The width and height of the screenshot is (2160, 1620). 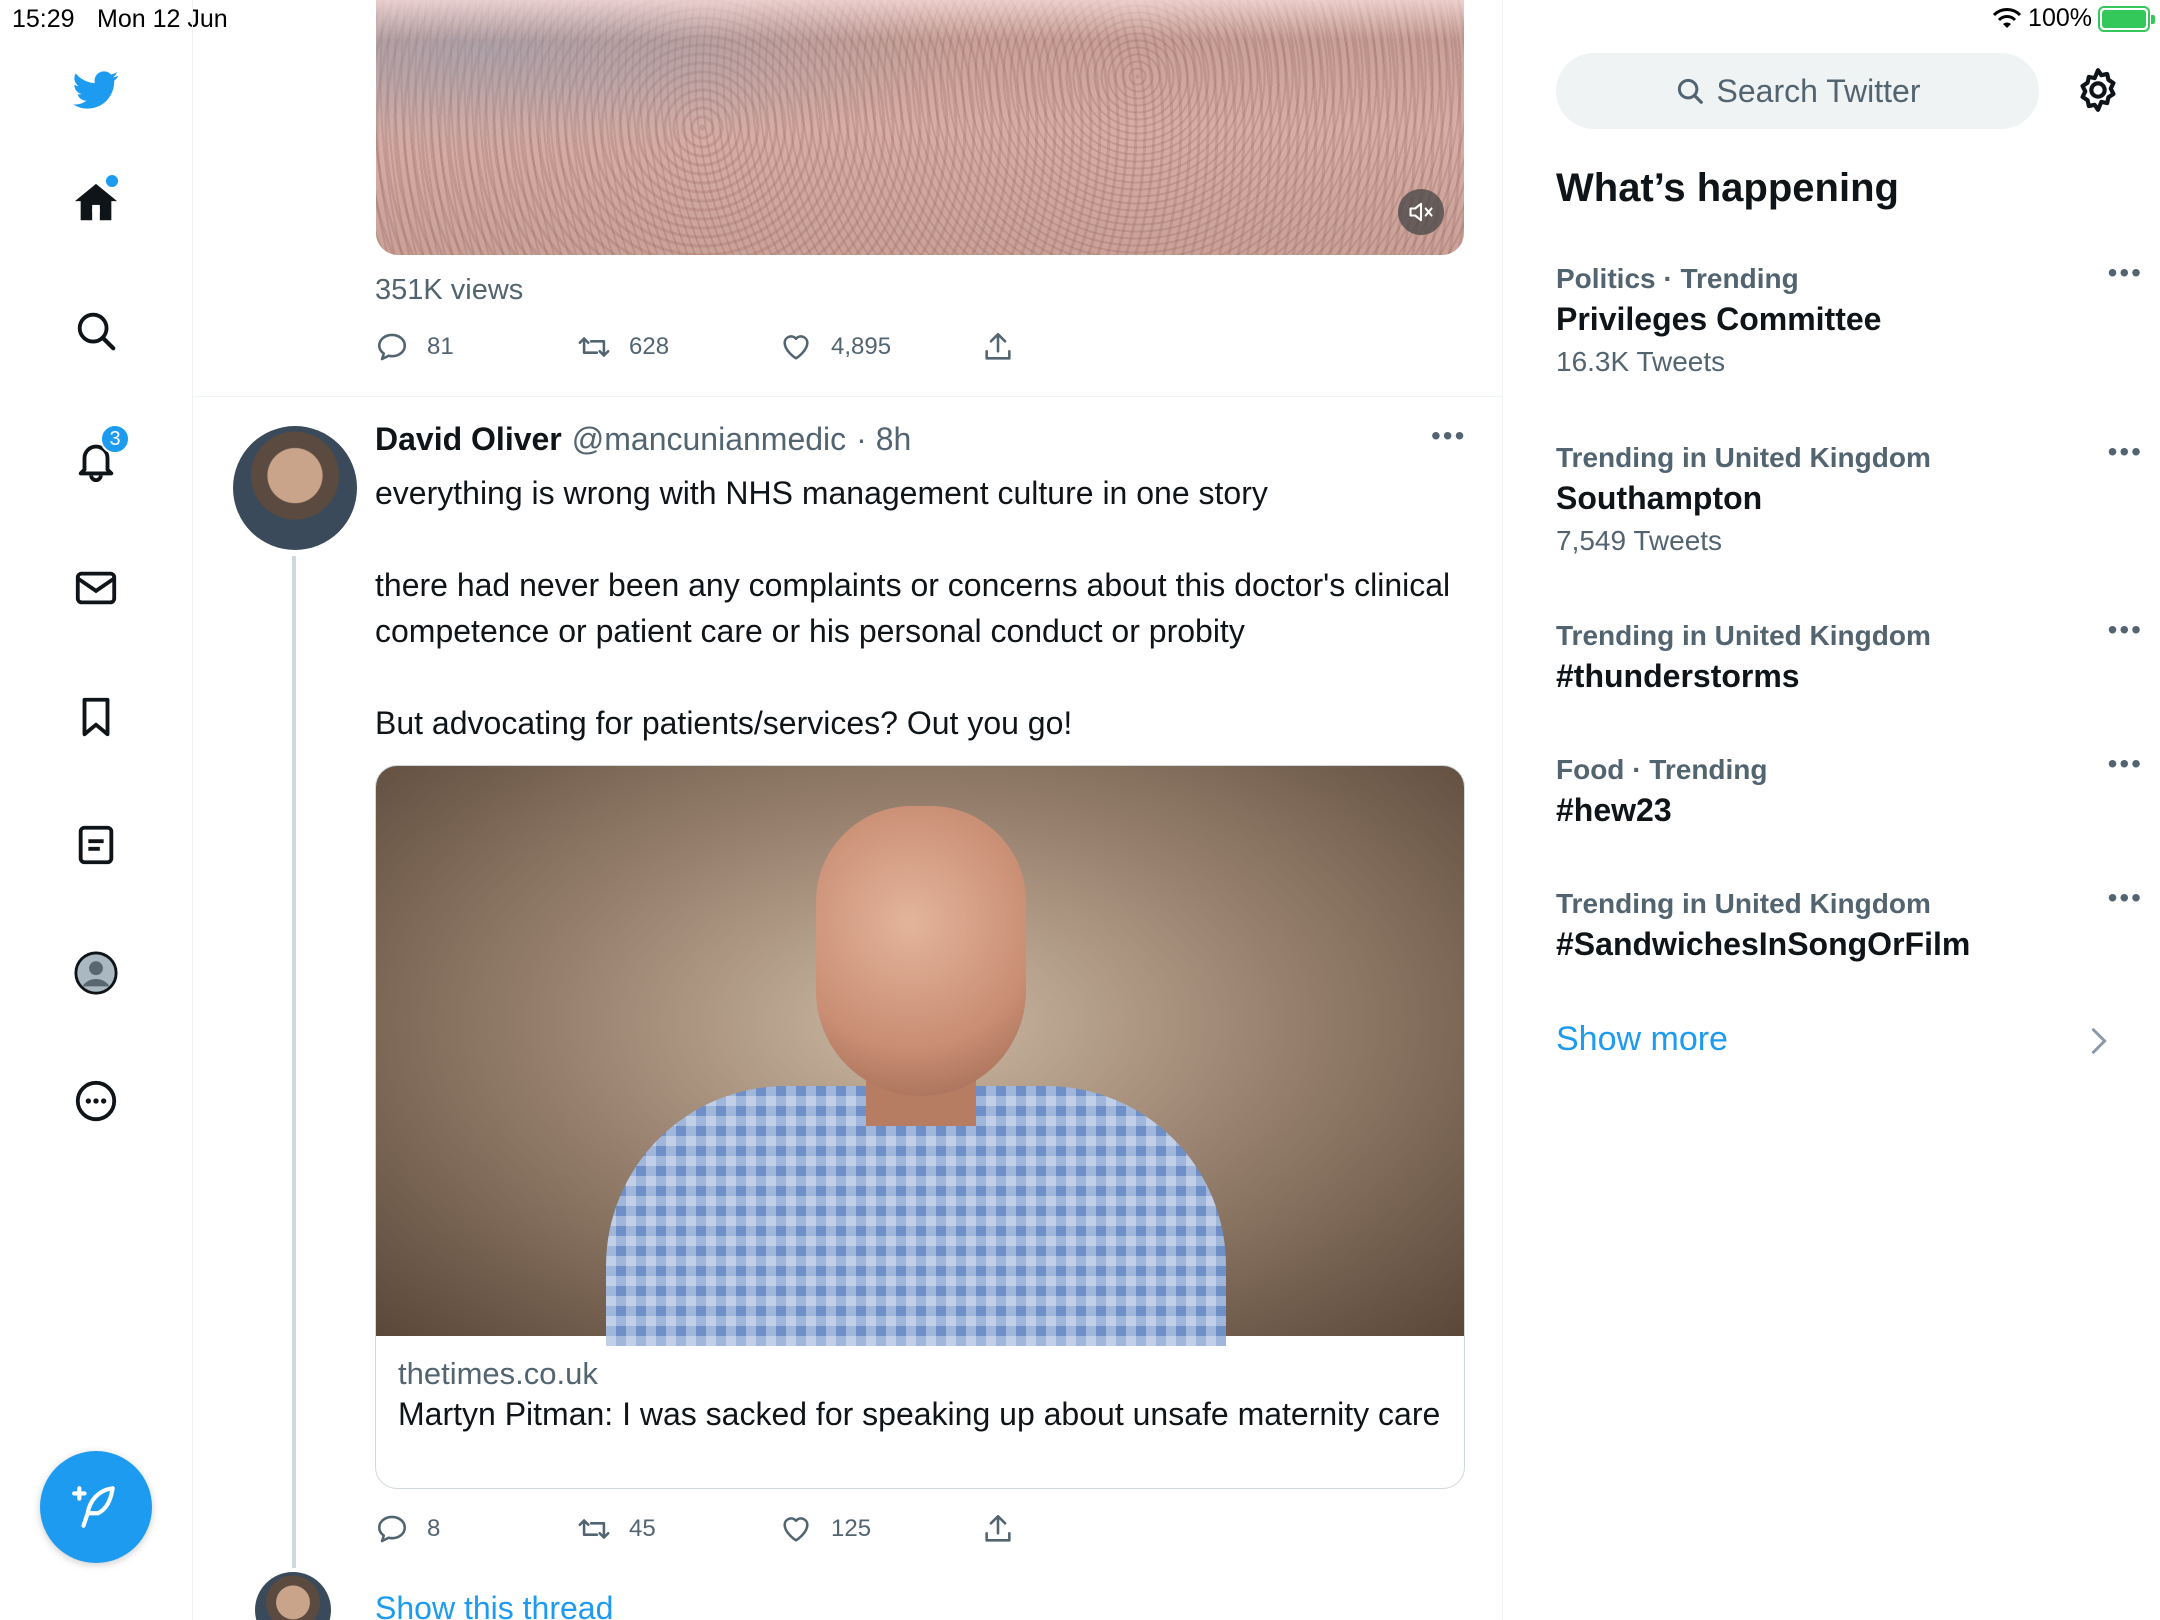 I want to click on twitter-logo-icon, so click(x=96, y=90).